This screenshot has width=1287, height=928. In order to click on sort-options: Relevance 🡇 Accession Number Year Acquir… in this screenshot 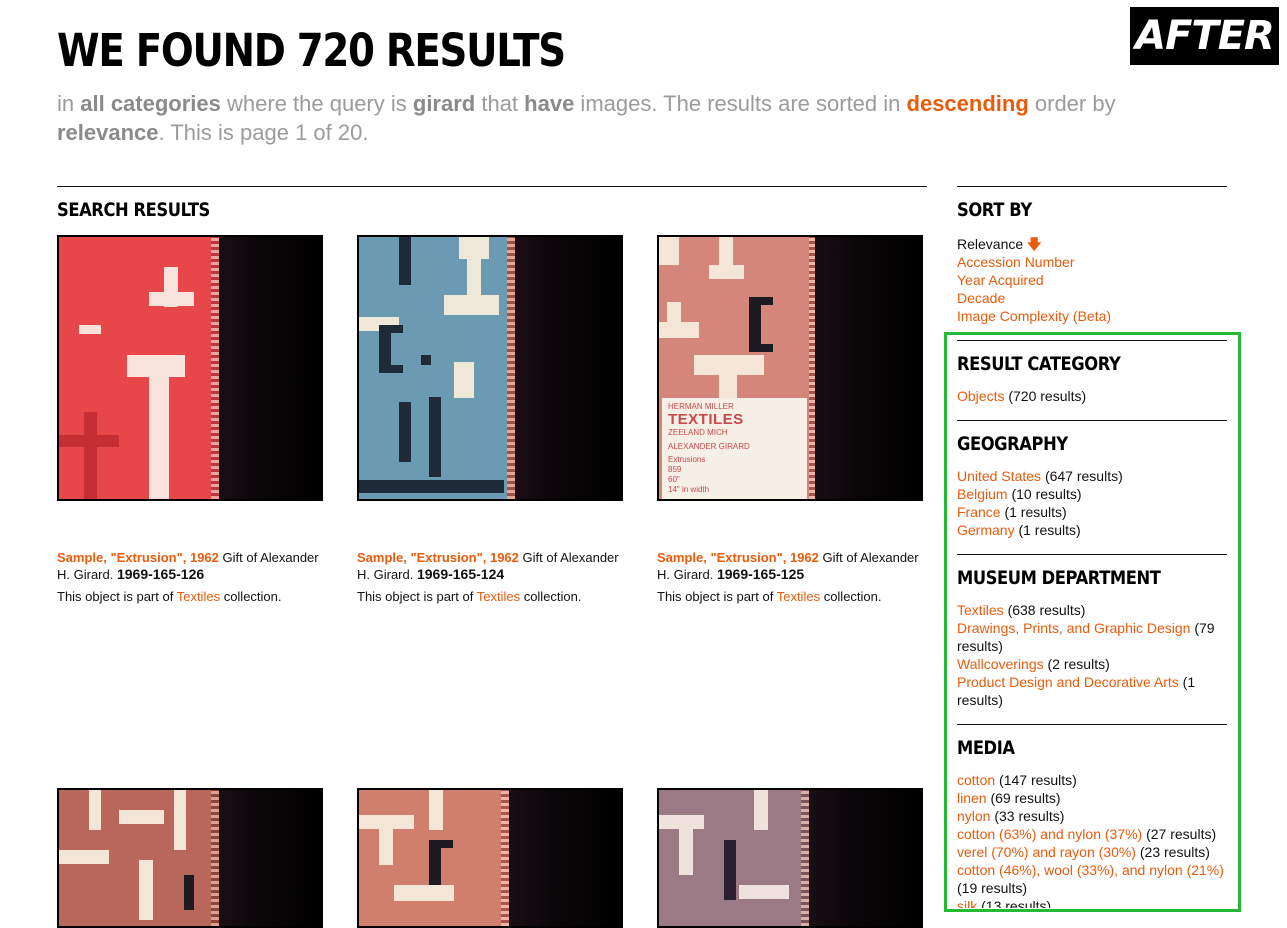, I will do `click(1092, 280)`.